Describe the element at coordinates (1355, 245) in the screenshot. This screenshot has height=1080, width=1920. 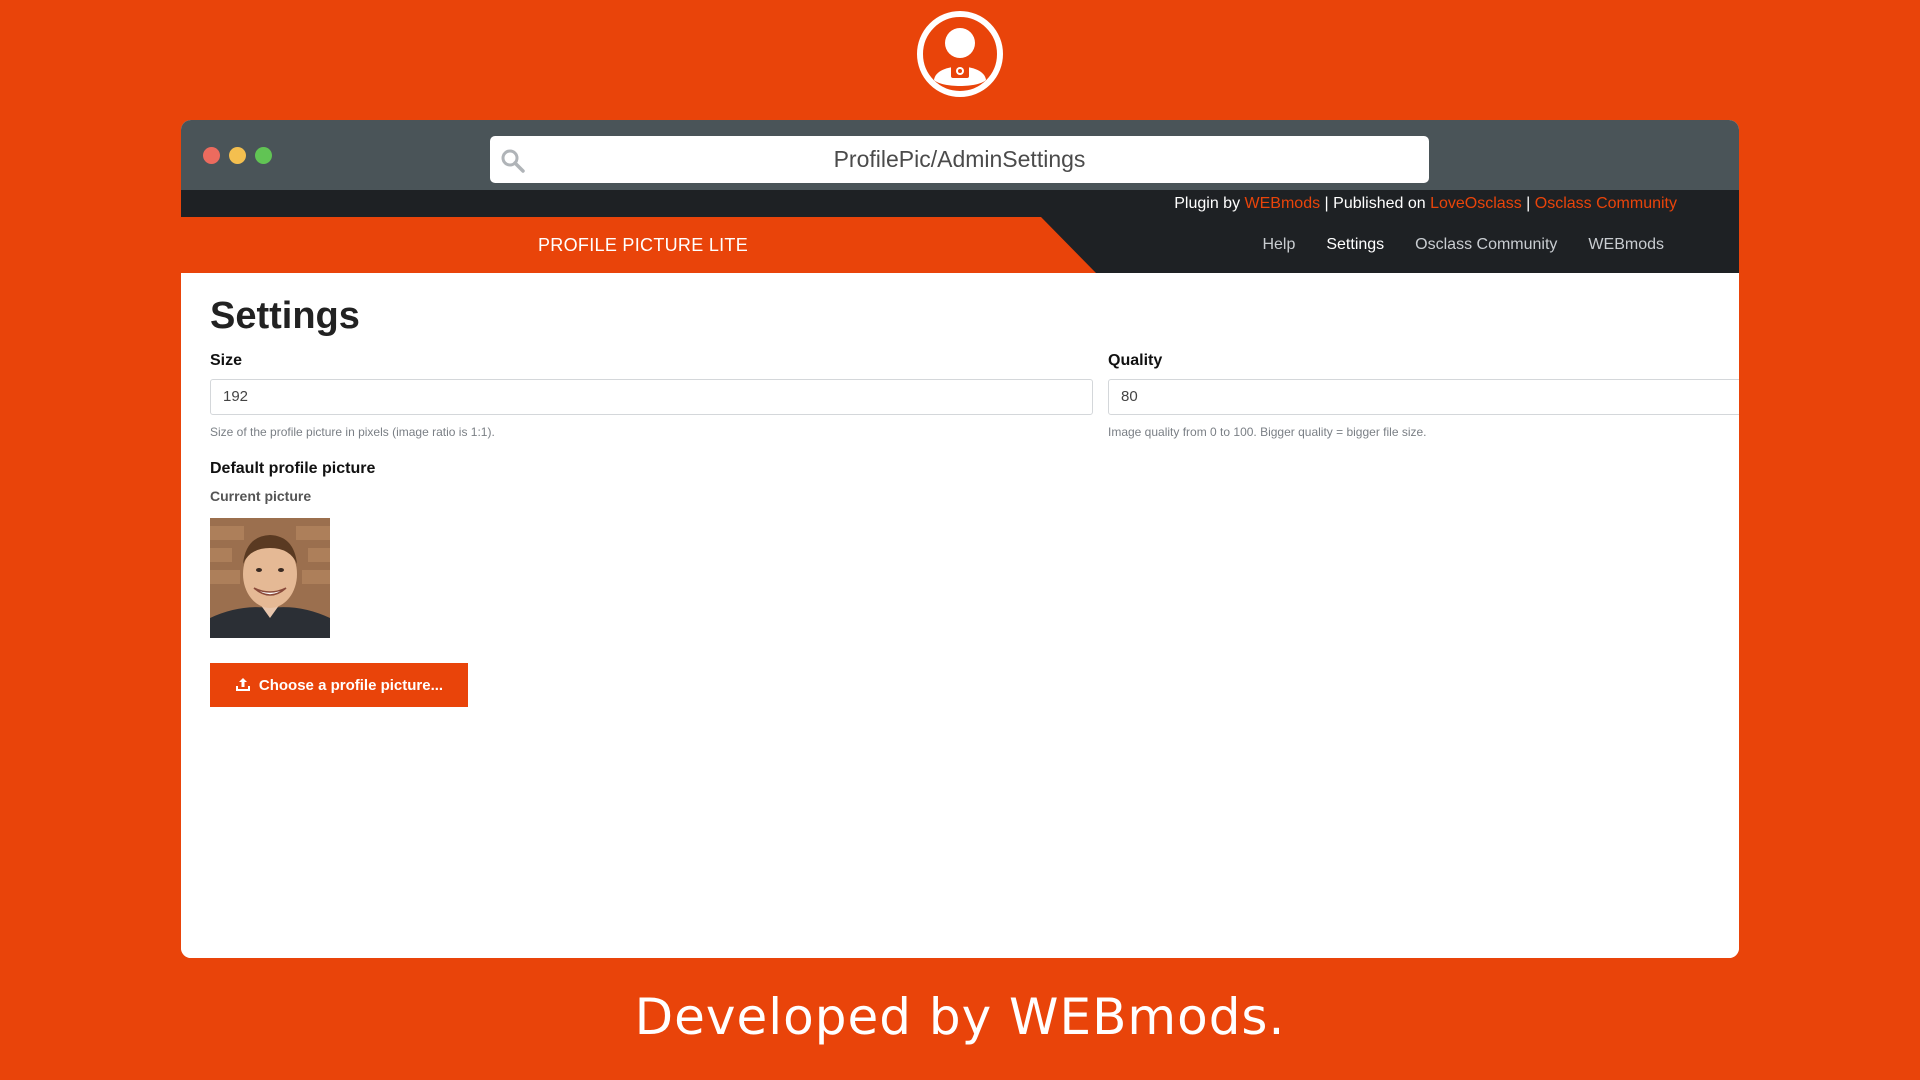
I see `nav-link-settings: Settings` at that location.